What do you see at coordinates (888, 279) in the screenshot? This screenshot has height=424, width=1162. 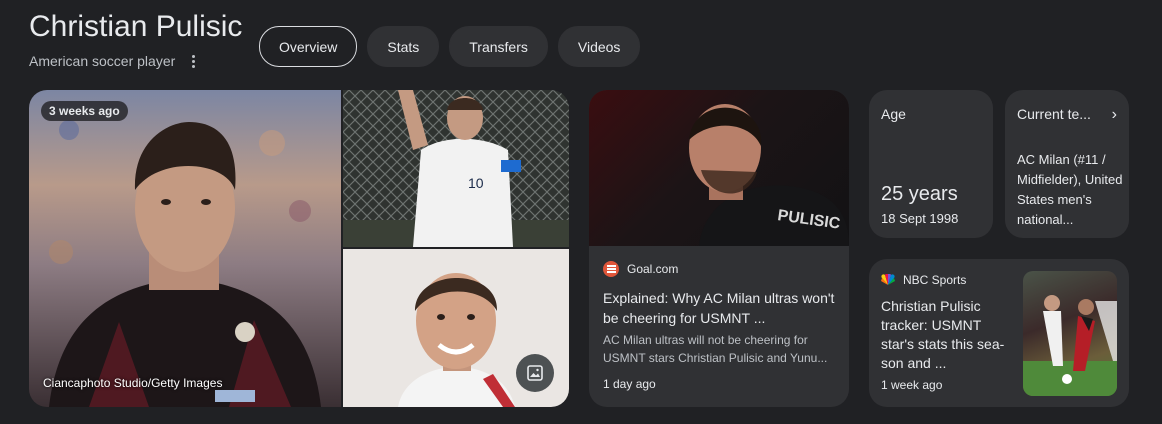 I see `nbc-peacock-icon` at bounding box center [888, 279].